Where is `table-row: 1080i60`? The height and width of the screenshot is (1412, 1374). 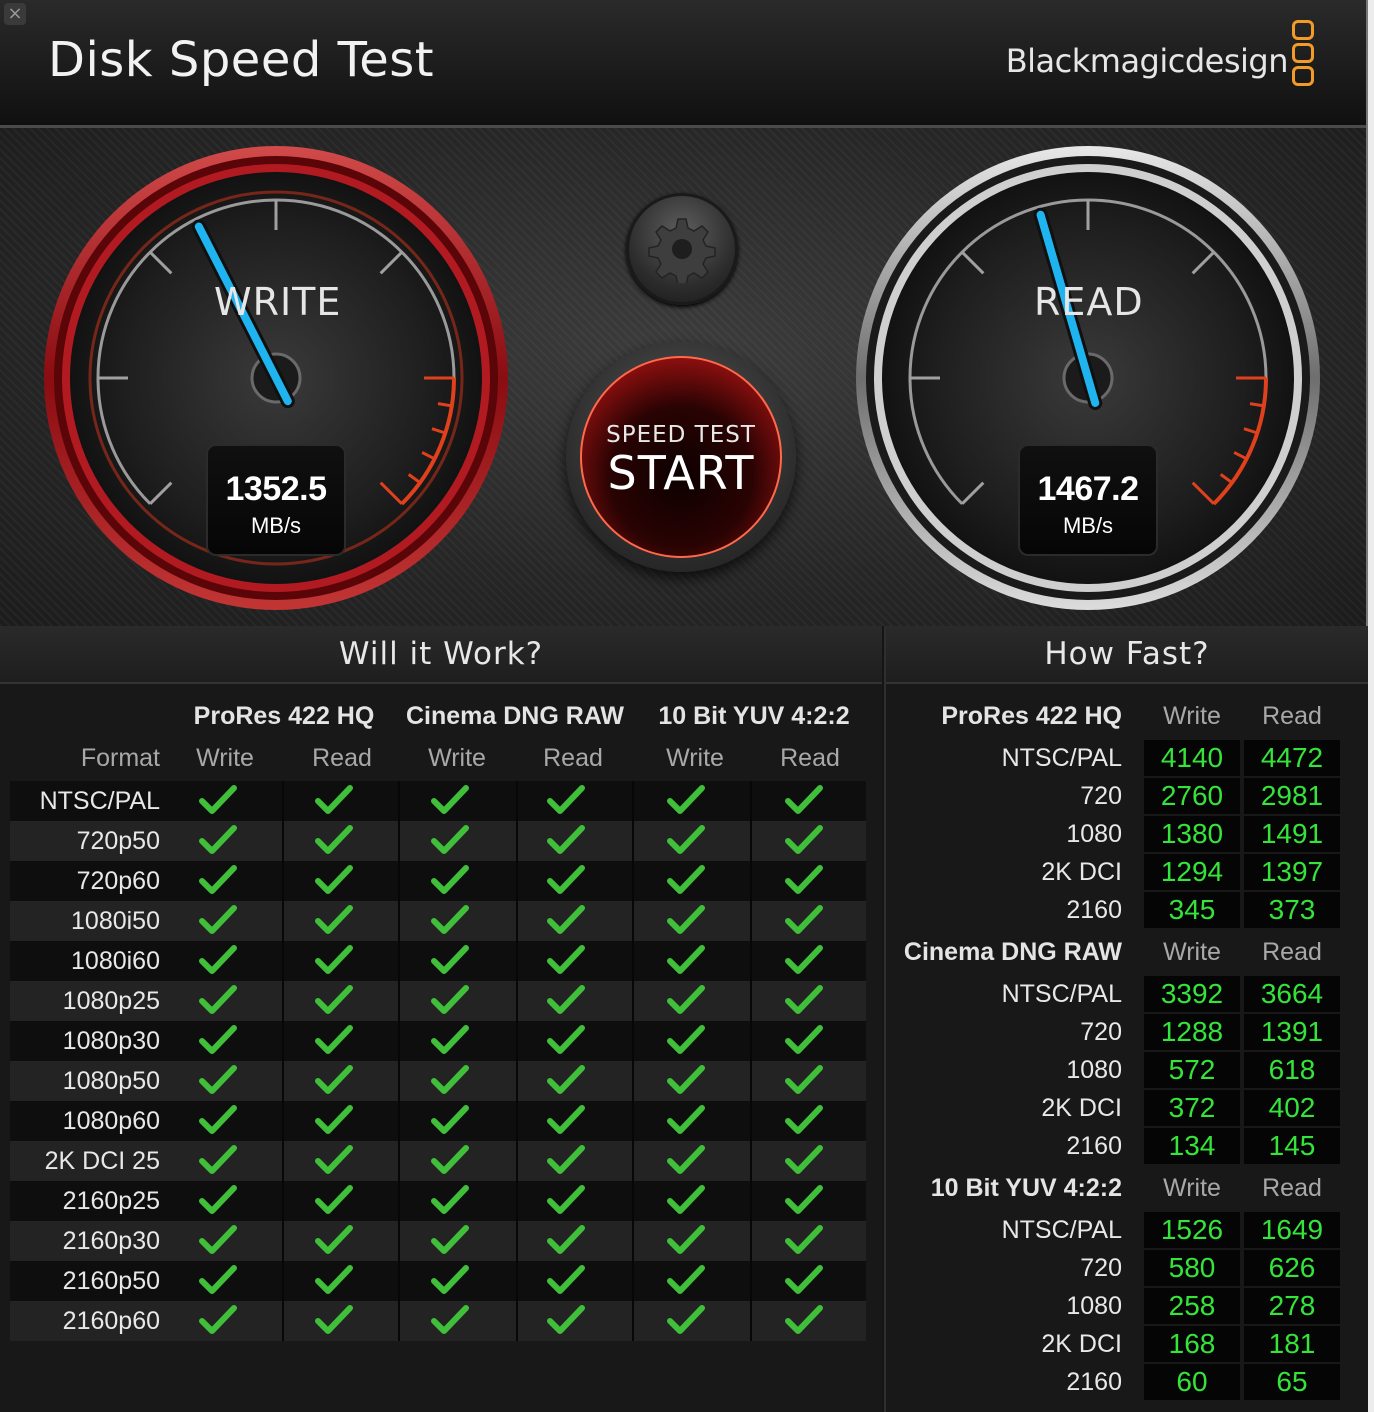
table-row: 1080i60 is located at coordinates (438, 961).